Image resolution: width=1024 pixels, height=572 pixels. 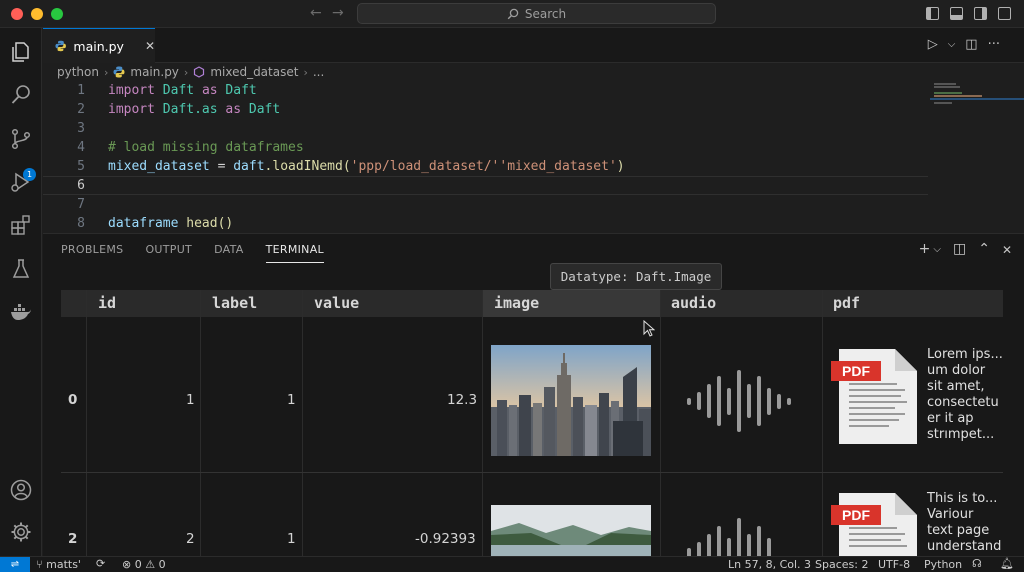 I want to click on python-file-icon, so click(x=119, y=72).